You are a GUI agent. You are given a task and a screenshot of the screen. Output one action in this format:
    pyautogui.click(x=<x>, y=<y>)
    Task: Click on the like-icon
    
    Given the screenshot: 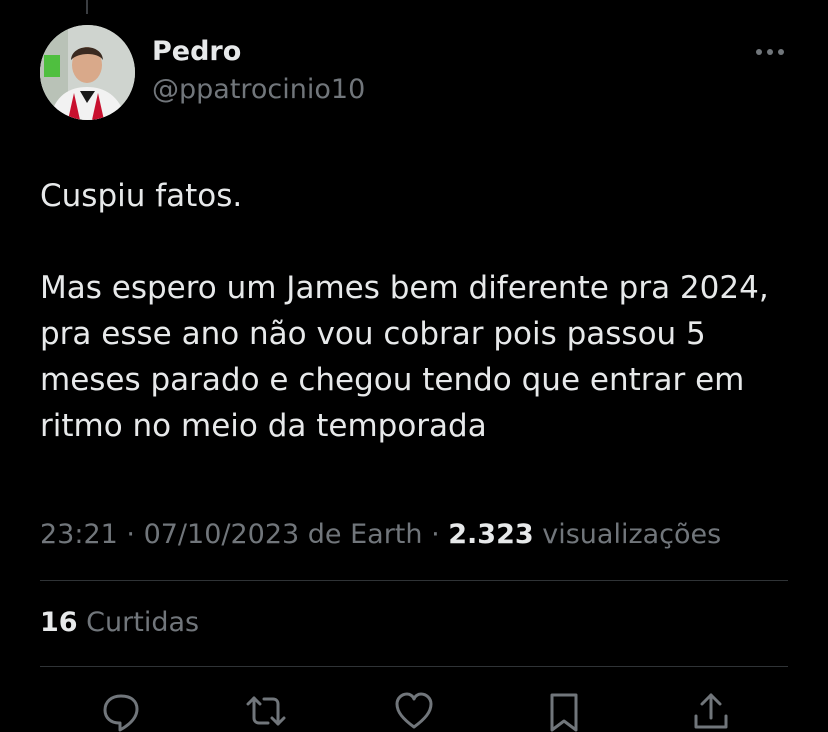 What is the action you would take?
    pyautogui.click(x=414, y=711)
    